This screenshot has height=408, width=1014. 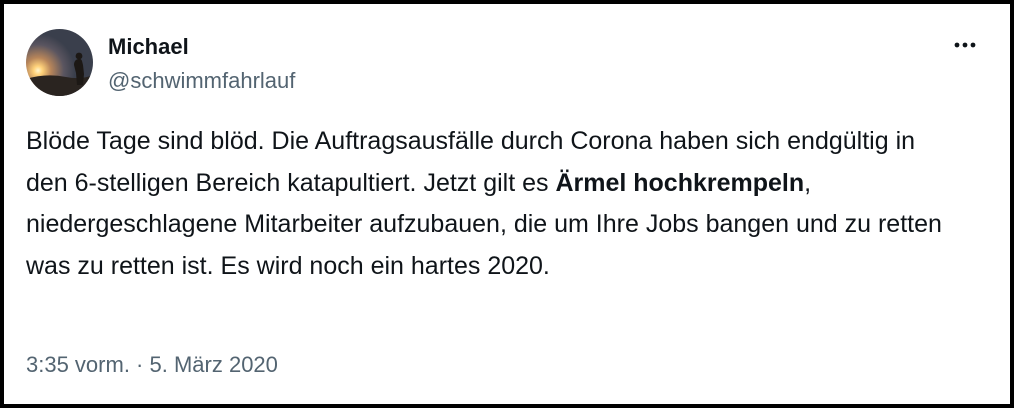 What do you see at coordinates (214, 364) in the screenshot?
I see `tweet-date: 5. März 2020` at bounding box center [214, 364].